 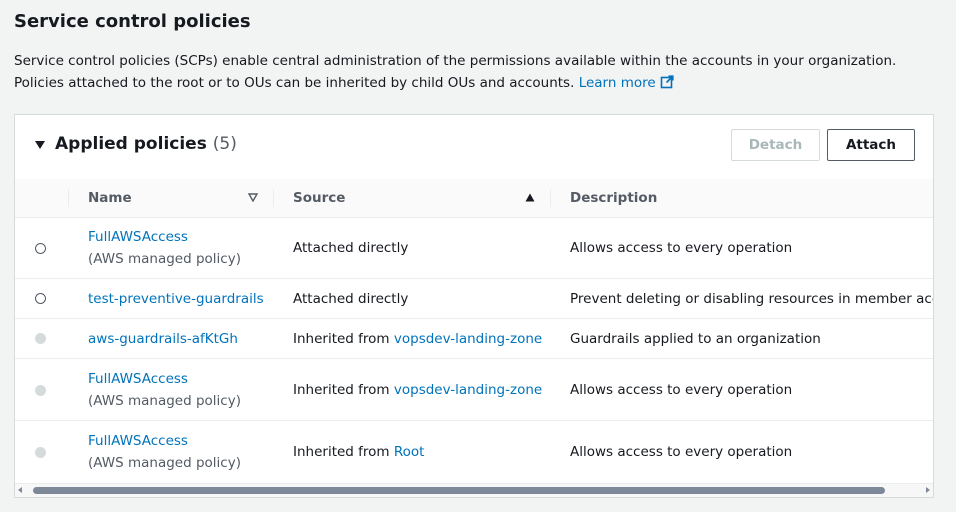 I want to click on sort-triangle-down-icon, so click(x=253, y=197).